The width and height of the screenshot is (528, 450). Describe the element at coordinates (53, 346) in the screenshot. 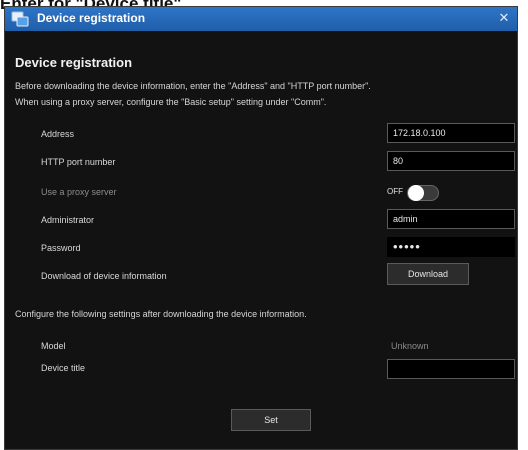

I see `model-label: Model` at that location.